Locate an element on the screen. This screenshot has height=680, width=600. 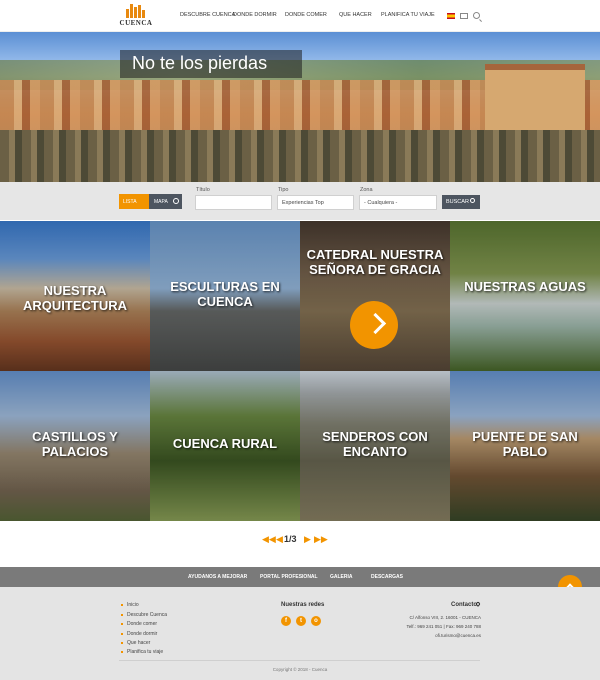
redes-title: Nuestras redes is located at coordinates (303, 605).